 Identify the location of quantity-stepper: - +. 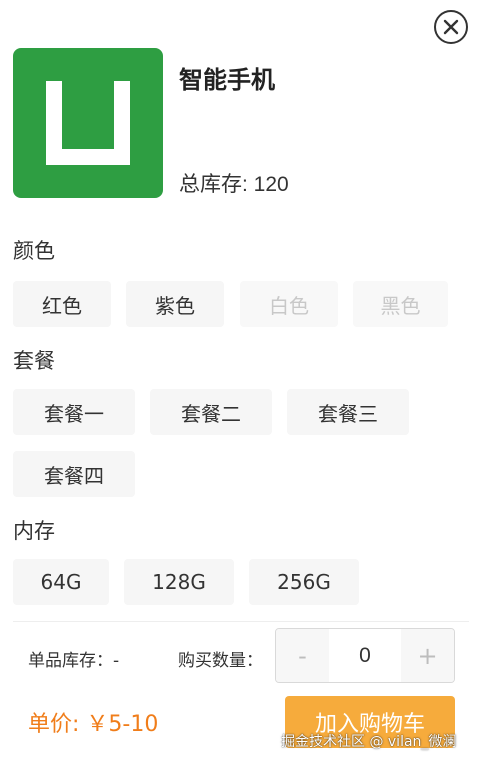
(365, 655).